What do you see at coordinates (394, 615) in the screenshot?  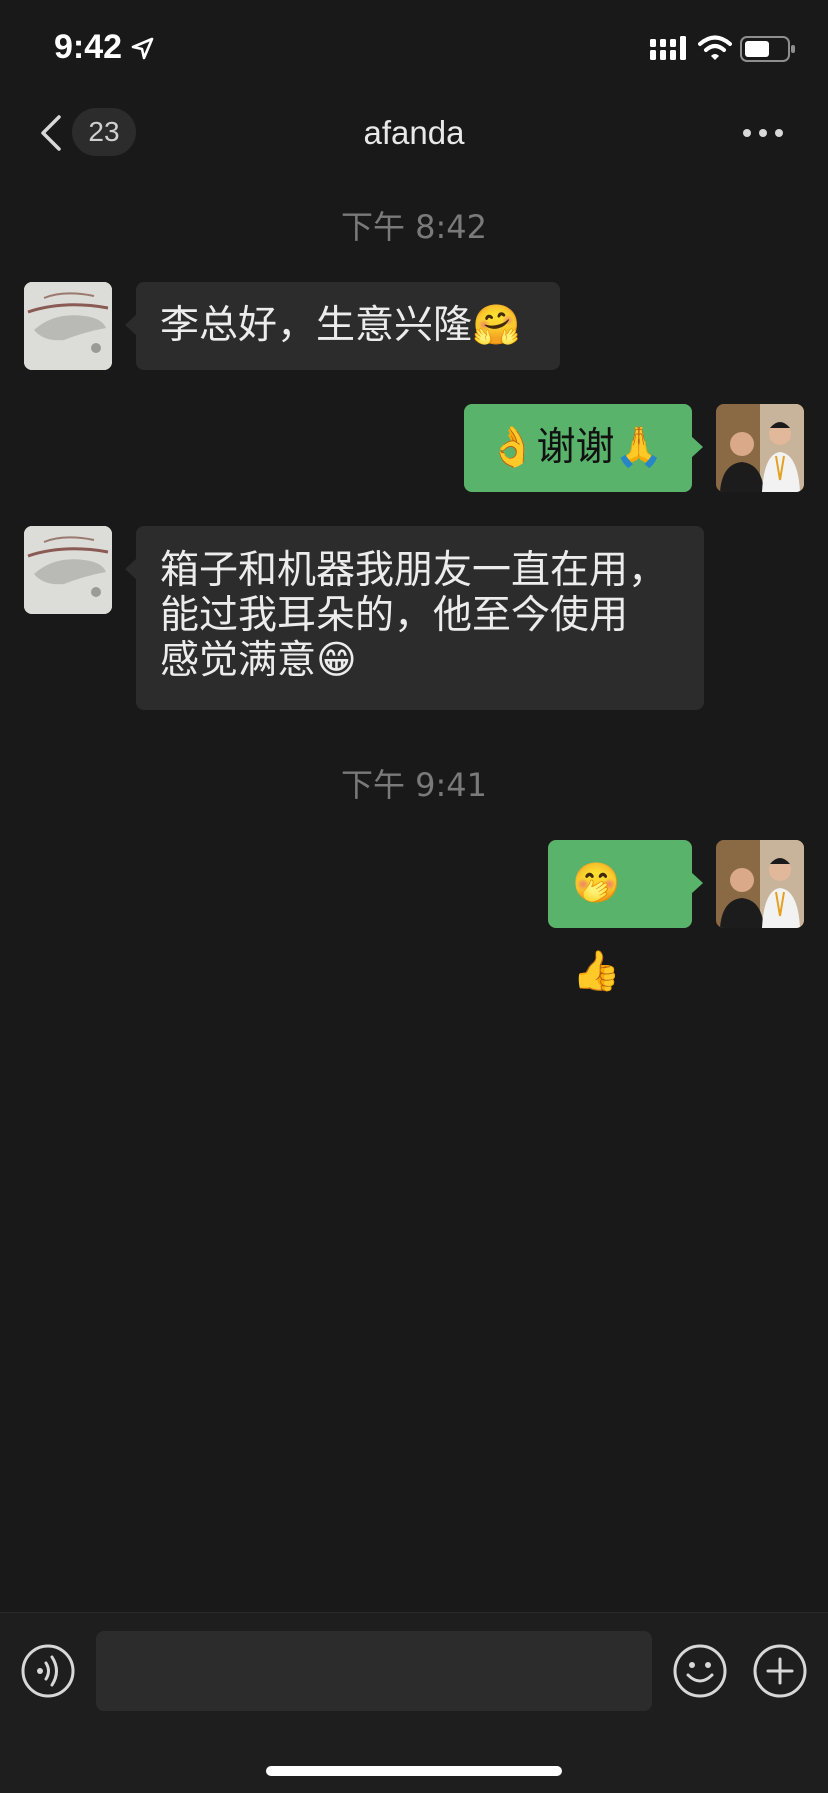 I see `message-text-line: 能过我耳朵的，他至今使用` at bounding box center [394, 615].